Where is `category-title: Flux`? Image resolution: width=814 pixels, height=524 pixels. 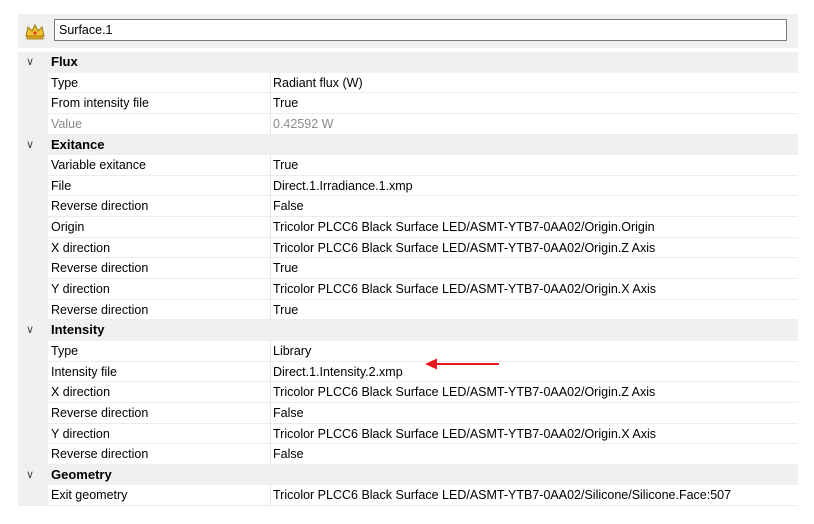
category-title: Flux is located at coordinates (64, 61).